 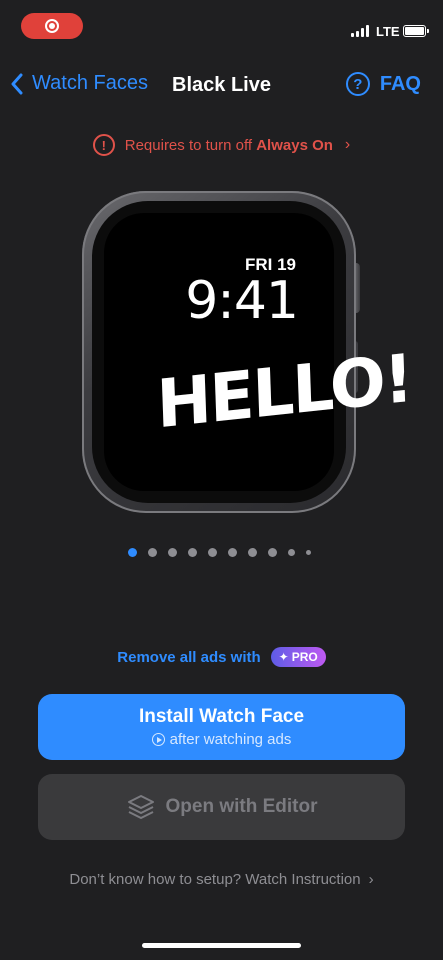 I want to click on battery-icon, so click(x=416, y=31).